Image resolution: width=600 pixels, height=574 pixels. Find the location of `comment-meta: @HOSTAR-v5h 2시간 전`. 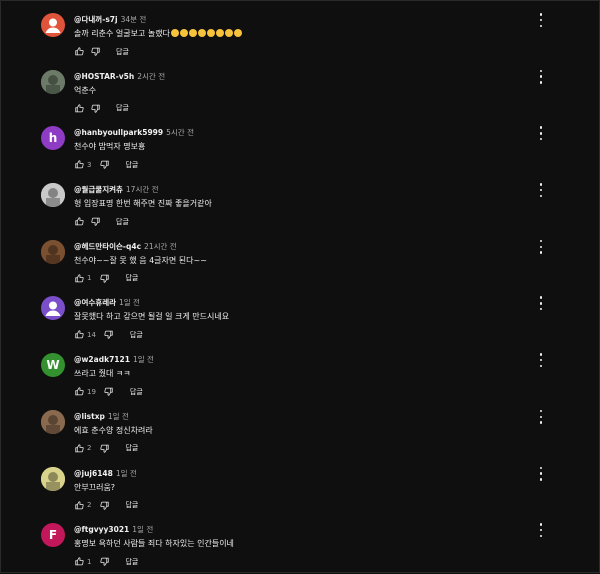

comment-meta: @HOSTAR-v5h 2시간 전 is located at coordinates (119, 76).